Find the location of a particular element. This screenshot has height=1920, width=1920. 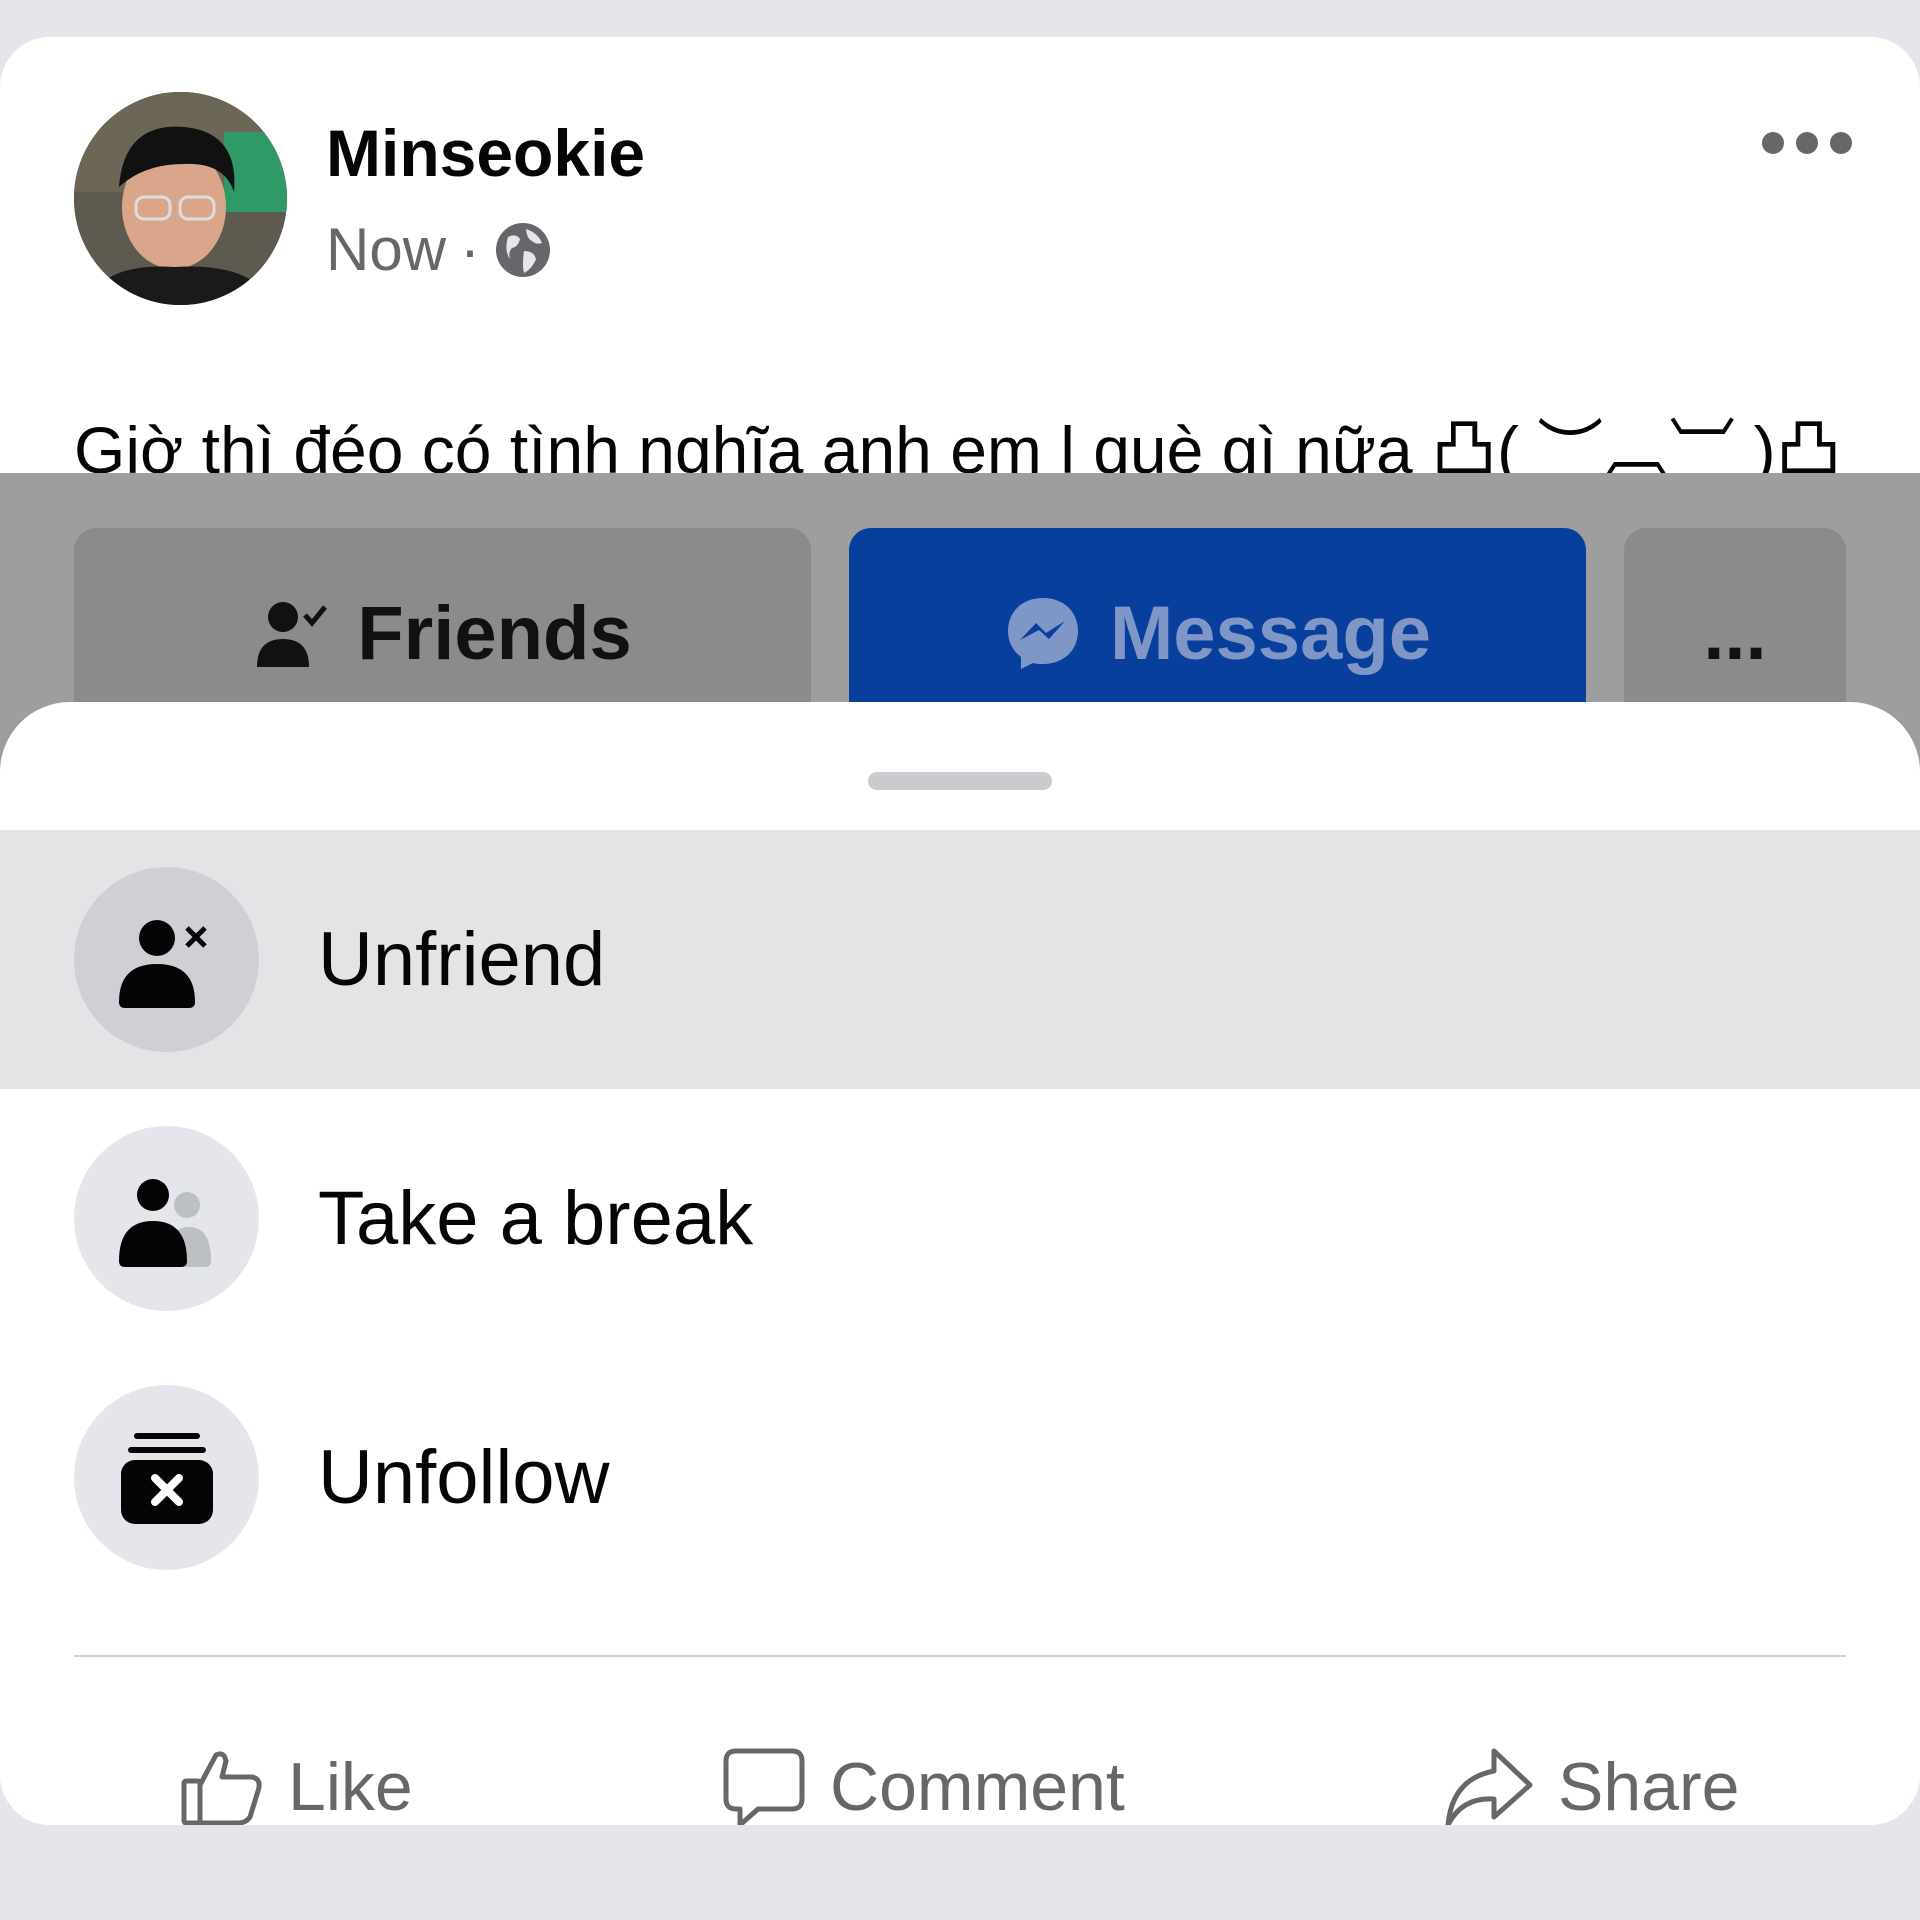

divider is located at coordinates (960, 1656).